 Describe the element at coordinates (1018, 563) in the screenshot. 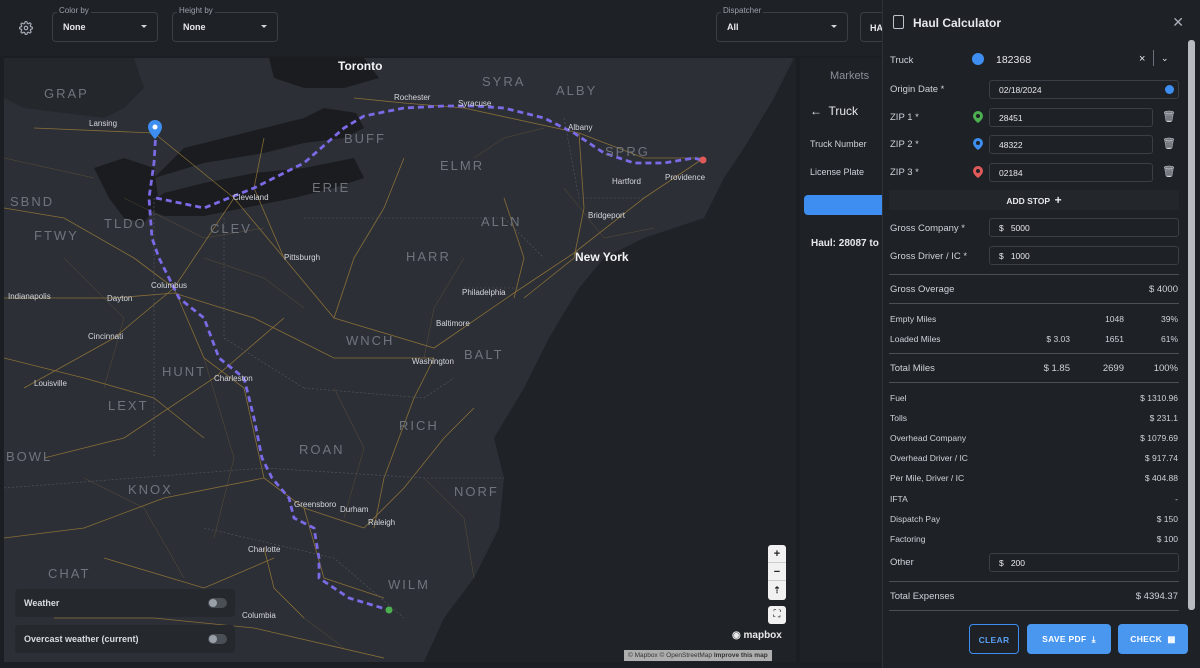

I see `other-value: 200` at that location.